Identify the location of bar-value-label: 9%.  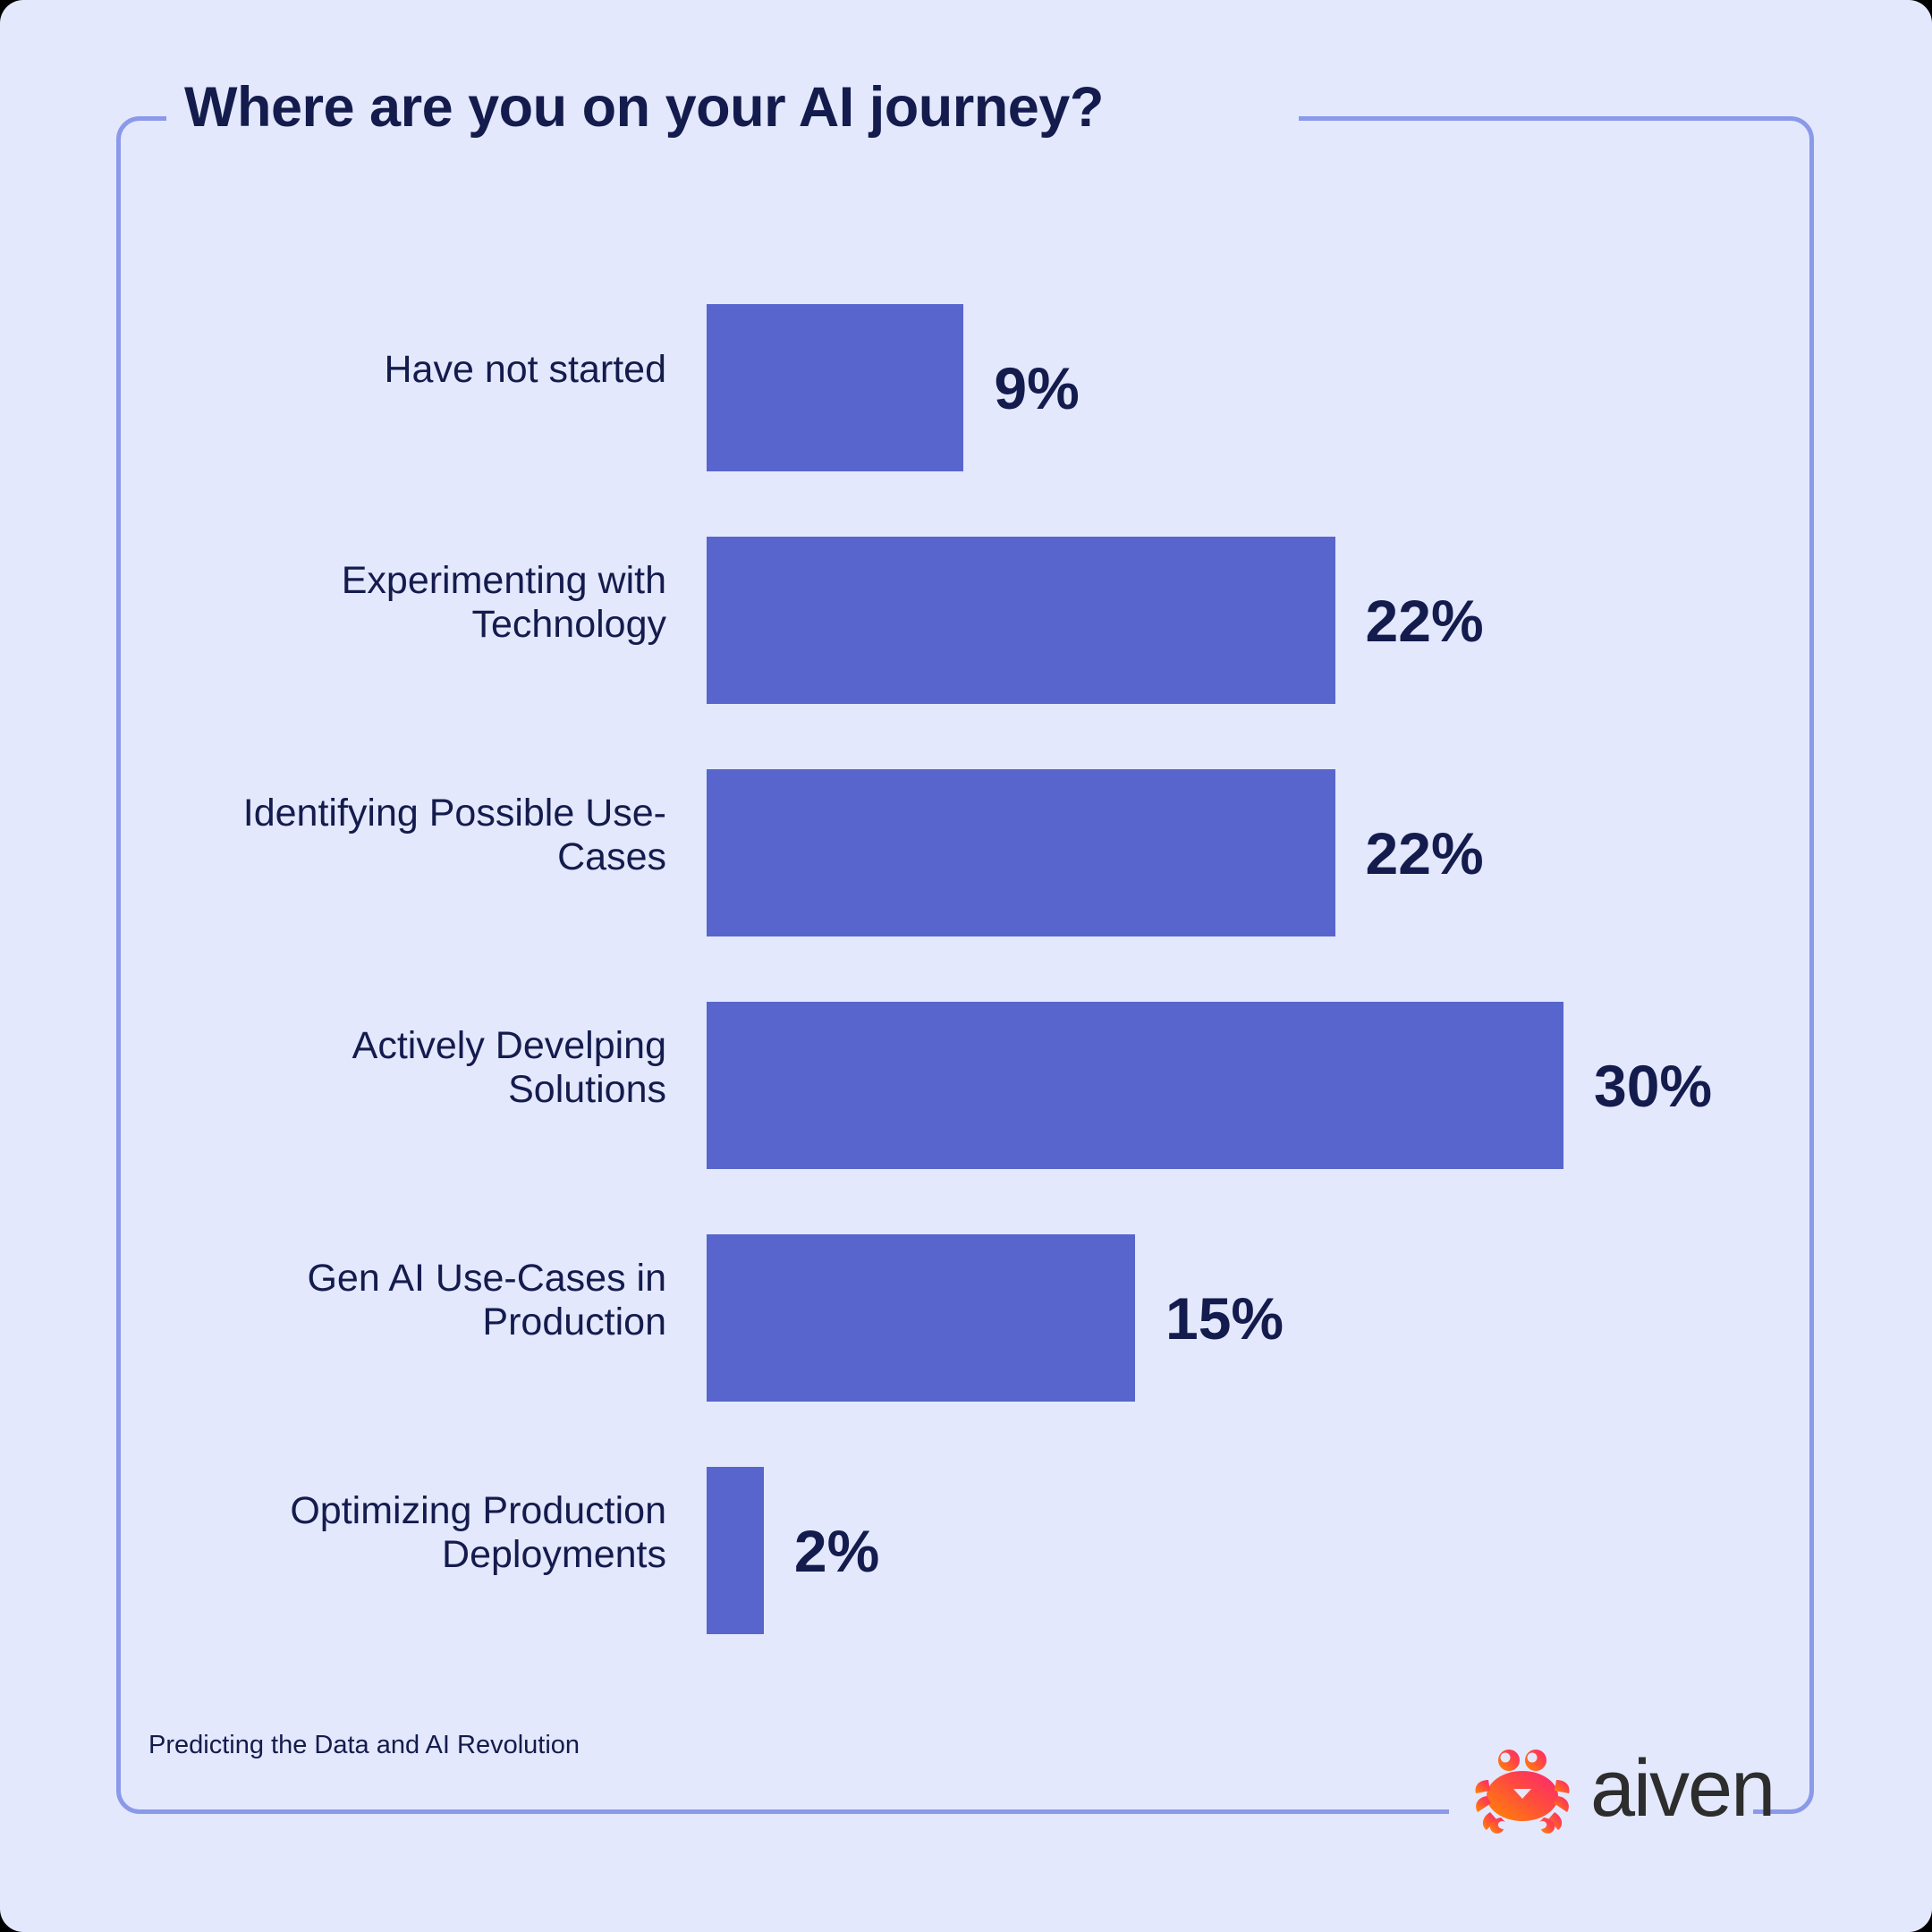
(1037, 387).